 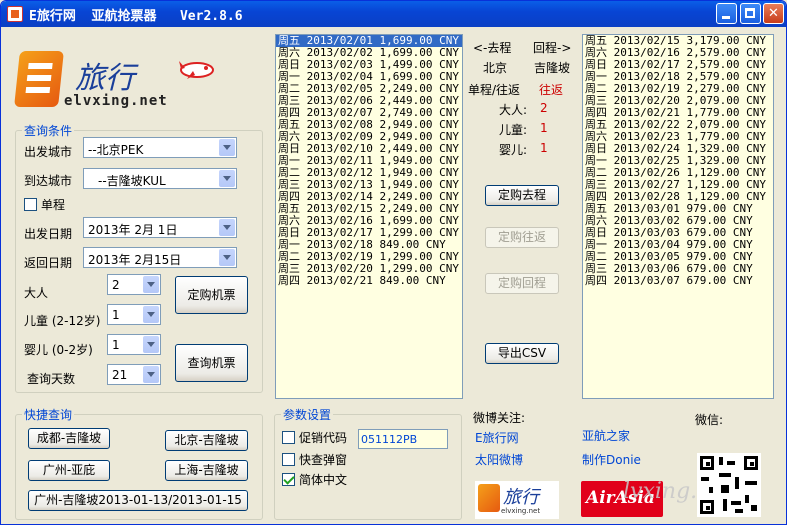 I want to click on book-return-button: 定购回程, so click(x=522, y=283).